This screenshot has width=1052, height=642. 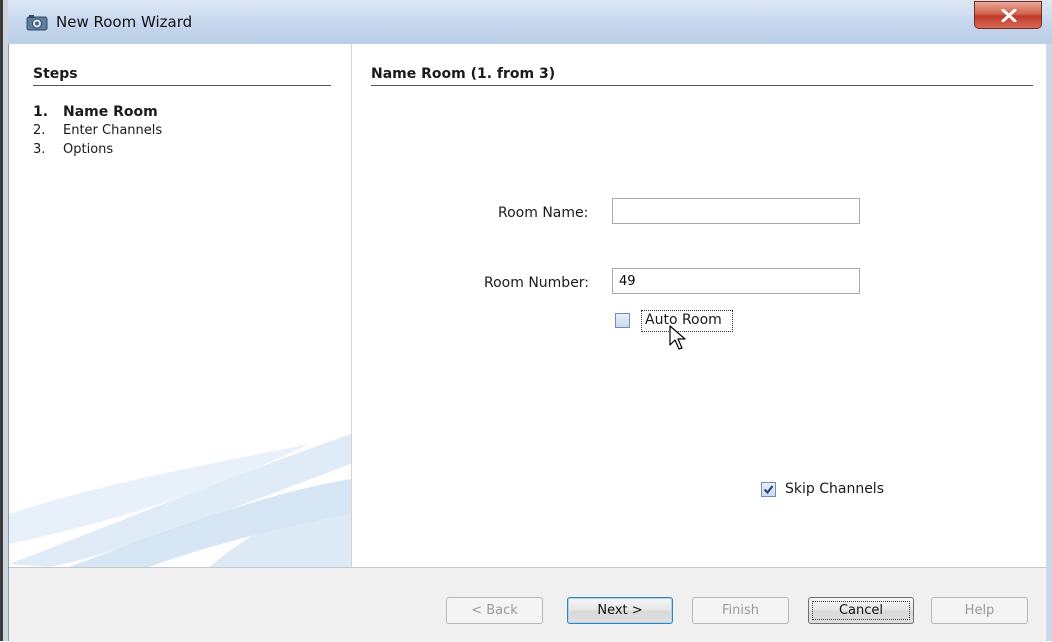 I want to click on step-label: Name Room, so click(x=110, y=112).